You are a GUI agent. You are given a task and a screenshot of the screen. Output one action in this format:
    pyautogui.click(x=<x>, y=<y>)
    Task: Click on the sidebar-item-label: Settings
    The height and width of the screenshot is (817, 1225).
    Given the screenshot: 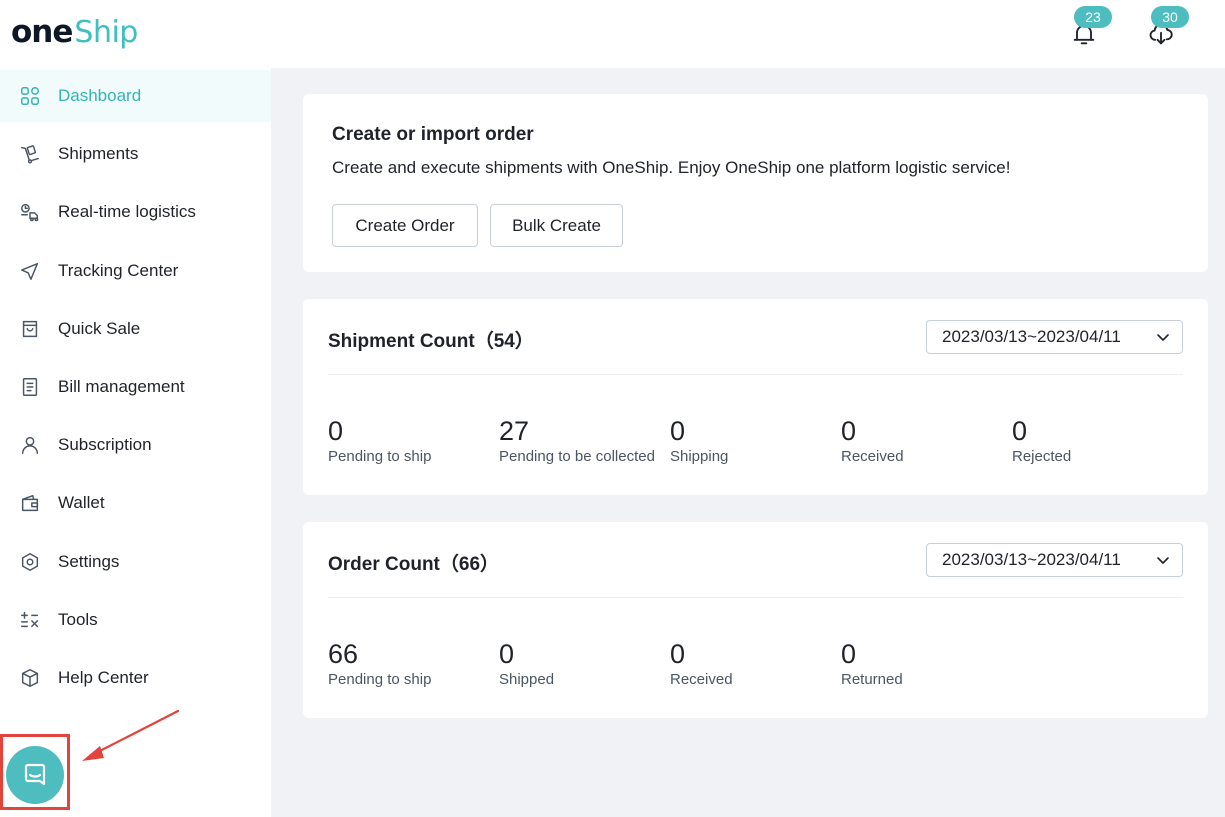 What is the action you would take?
    pyautogui.click(x=89, y=561)
    